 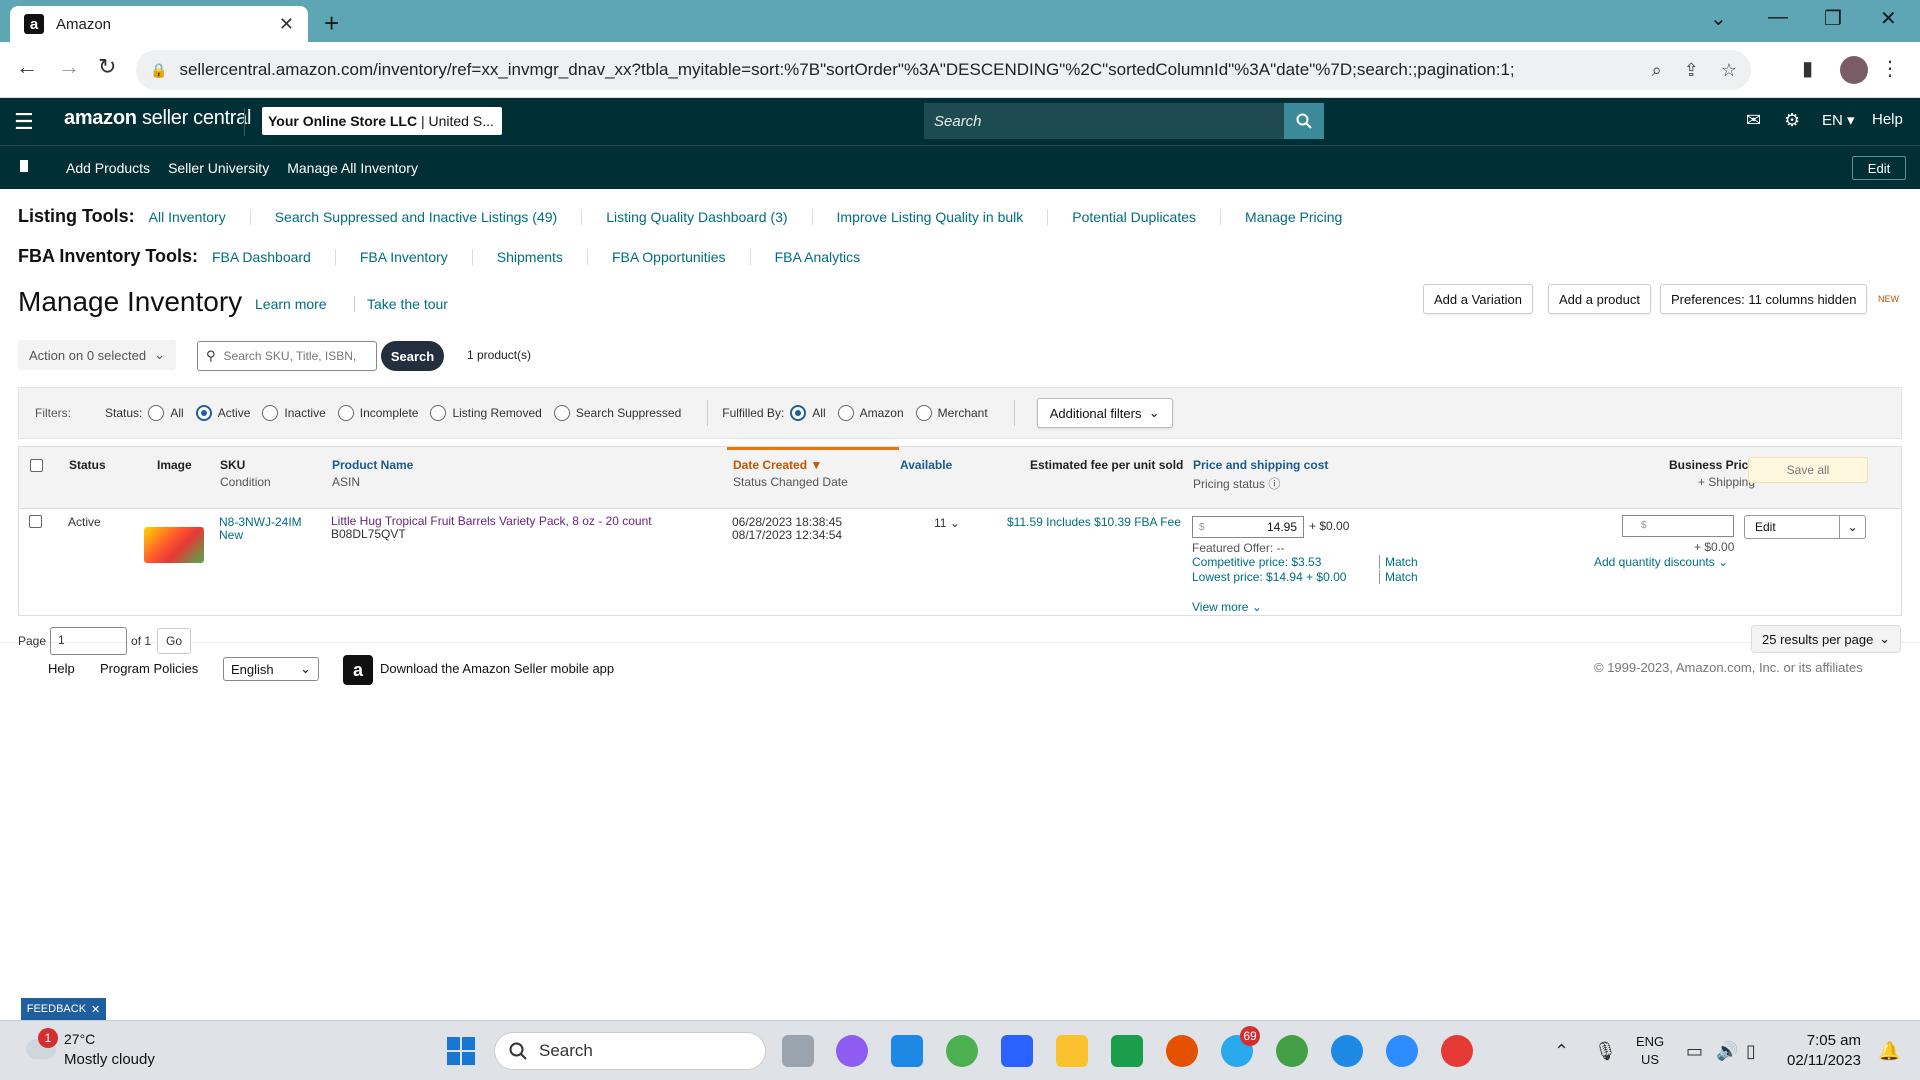 What do you see at coordinates (630, 1051) in the screenshot?
I see `taskbar-search: Search` at bounding box center [630, 1051].